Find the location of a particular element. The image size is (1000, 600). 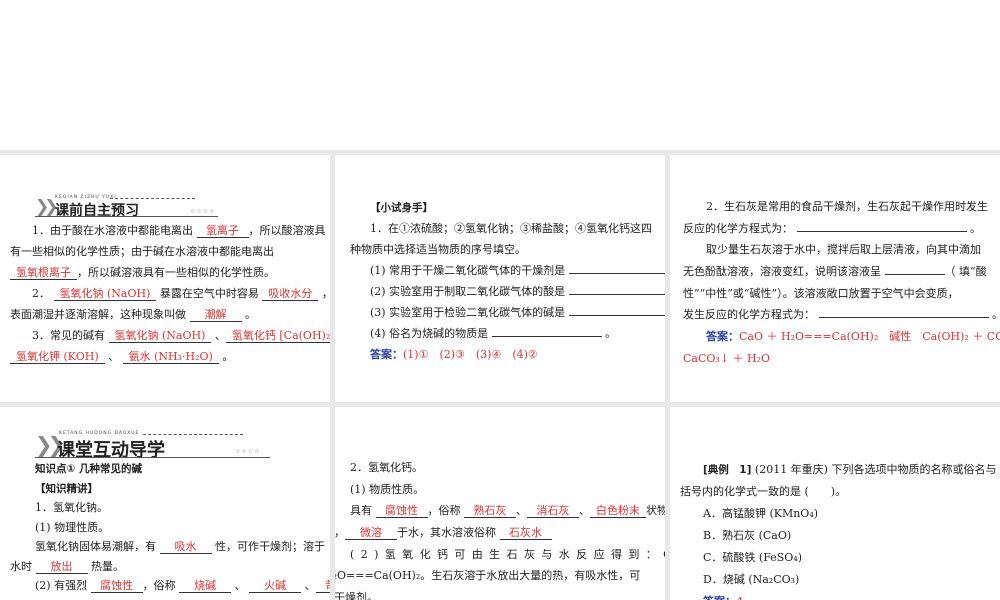

text-line: (2) 实验室用于制取二氧化碳气体的酸是 。 is located at coordinates (507, 291).